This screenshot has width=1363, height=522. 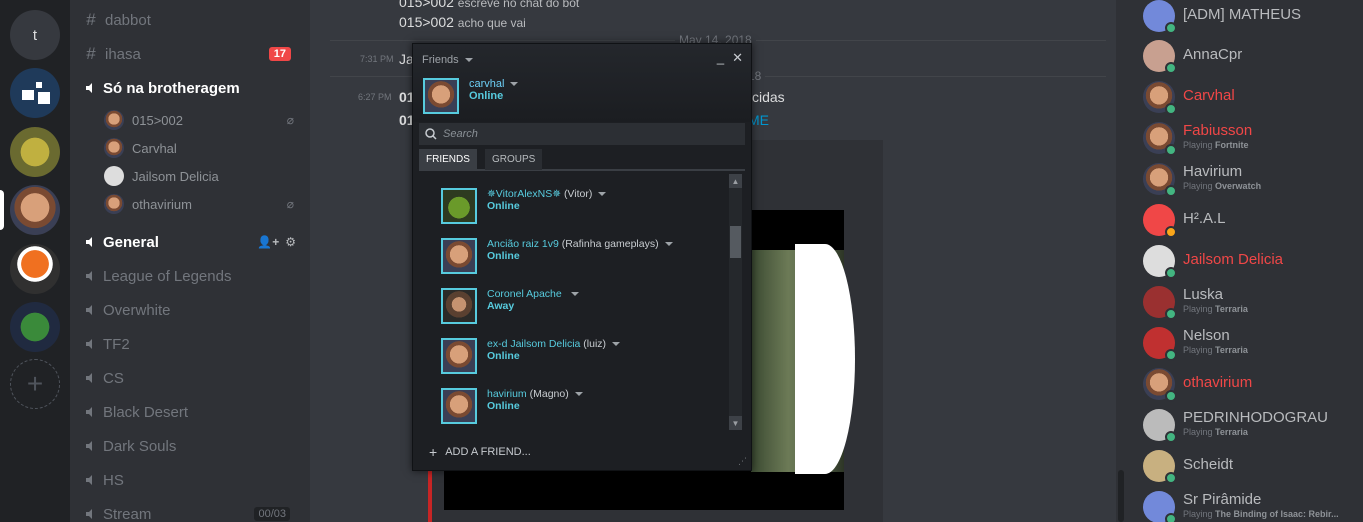 I want to click on member-item: Jailsom Delicia, so click(x=1253, y=261).